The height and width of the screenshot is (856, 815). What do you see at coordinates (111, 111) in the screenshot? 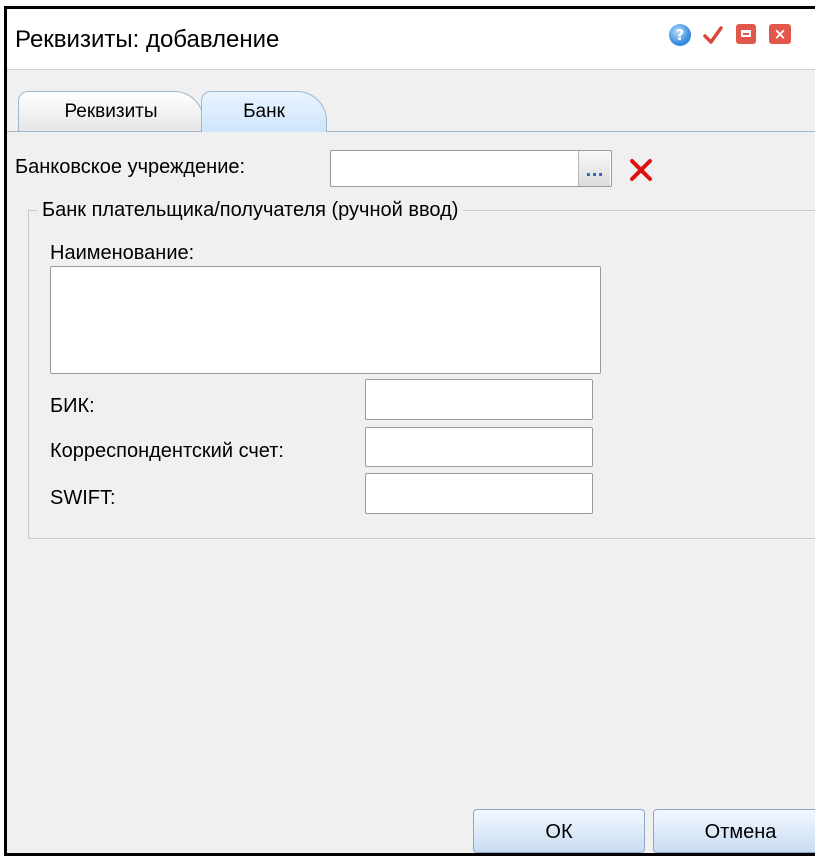
I see `tab-requisites: Реквизиты` at bounding box center [111, 111].